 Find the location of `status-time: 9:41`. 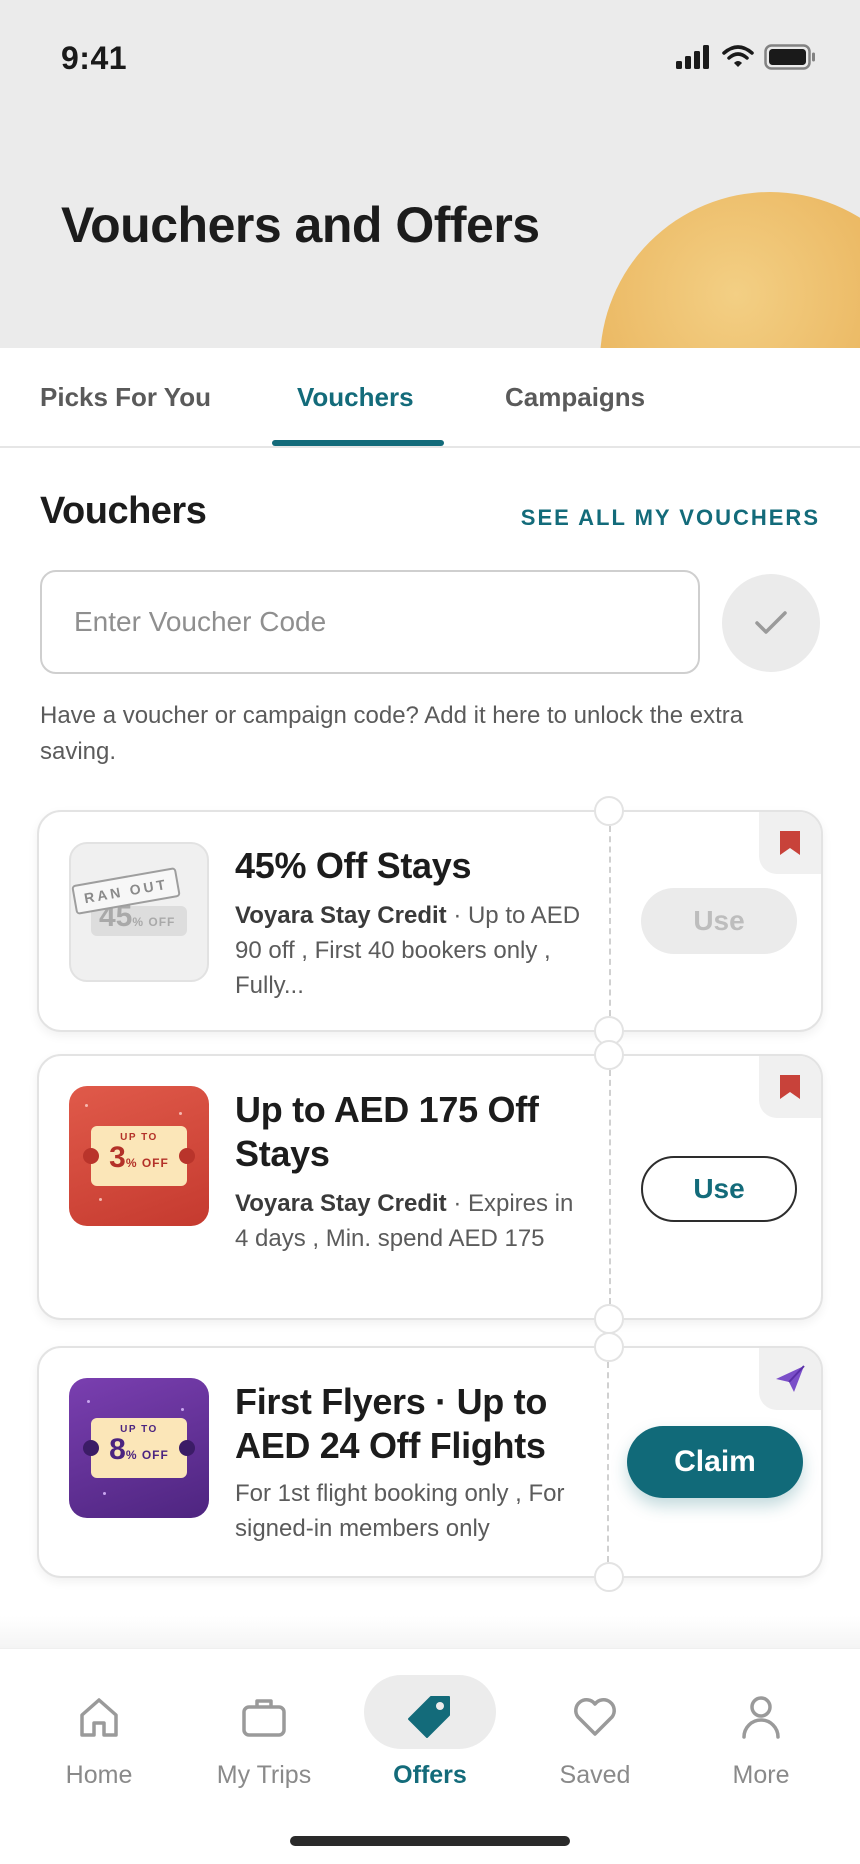

status-time: 9:41 is located at coordinates (94, 58).